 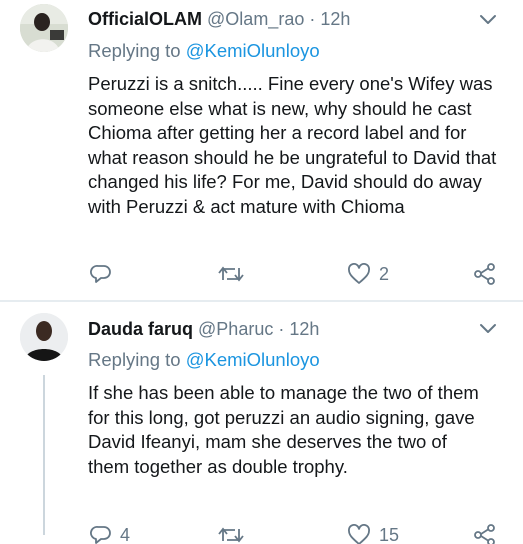 What do you see at coordinates (44, 455) in the screenshot?
I see `thread-line` at bounding box center [44, 455].